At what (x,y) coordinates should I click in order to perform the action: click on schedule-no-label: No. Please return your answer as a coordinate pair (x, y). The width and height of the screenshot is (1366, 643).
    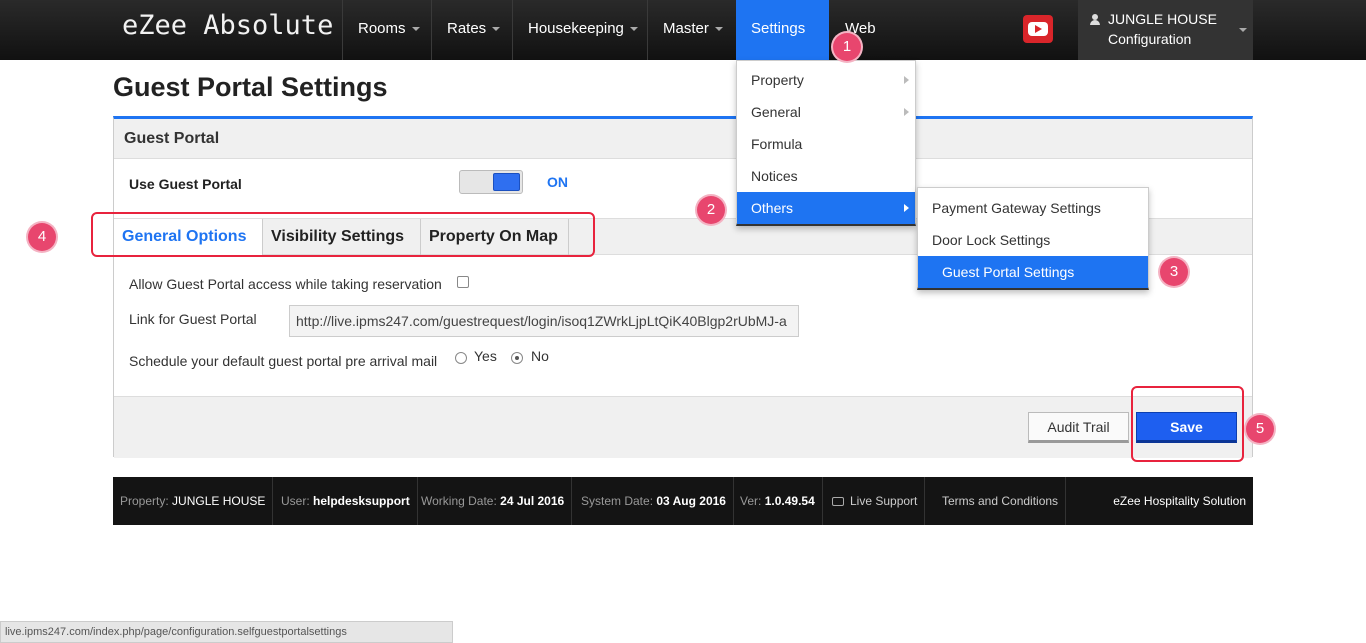
    Looking at the image, I should click on (540, 356).